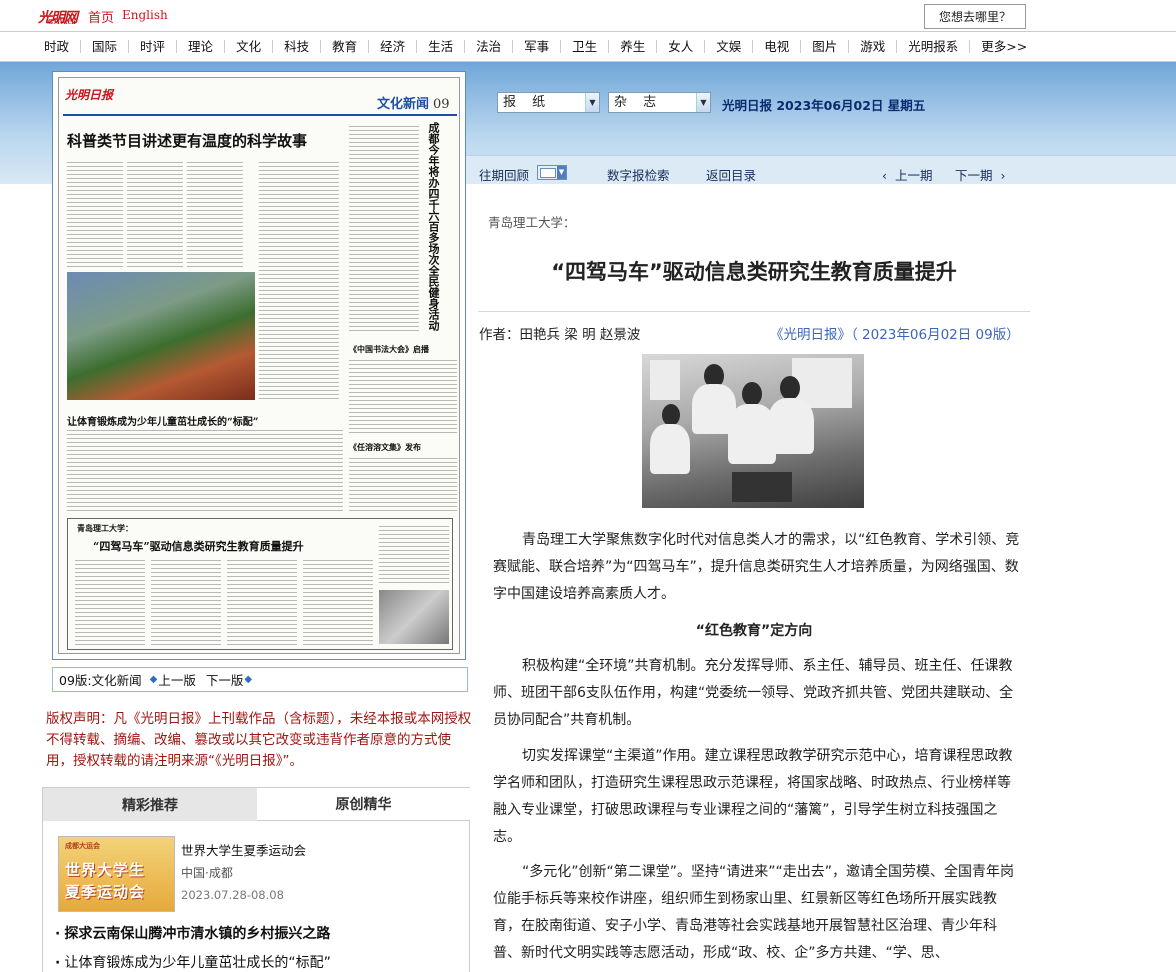 Image resolution: width=1176 pixels, height=972 pixels. Describe the element at coordinates (588, 16) in the screenshot. I see `top-bar: 光明网 GMW.cn 首页 English 您想去哪里？` at that location.